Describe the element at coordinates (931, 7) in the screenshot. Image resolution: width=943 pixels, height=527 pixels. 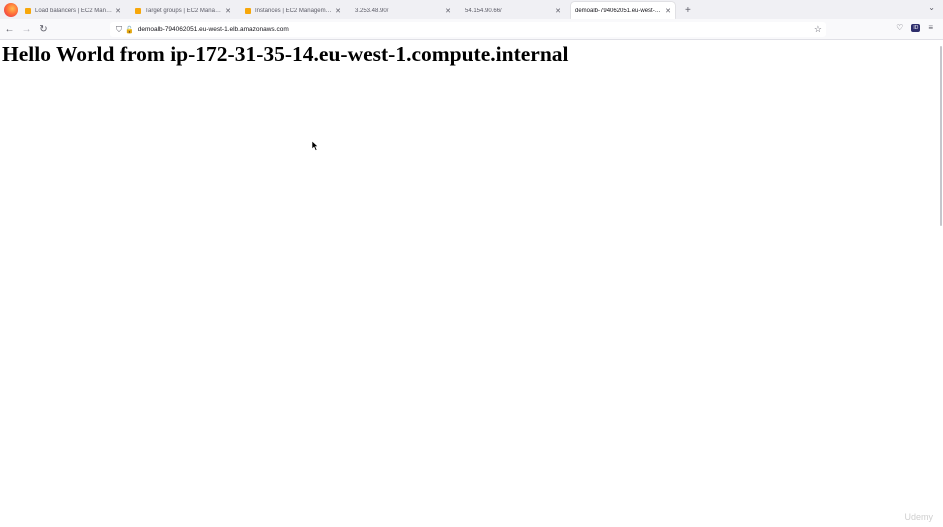
I see `tab-list-chevron-icon: ⌄` at that location.